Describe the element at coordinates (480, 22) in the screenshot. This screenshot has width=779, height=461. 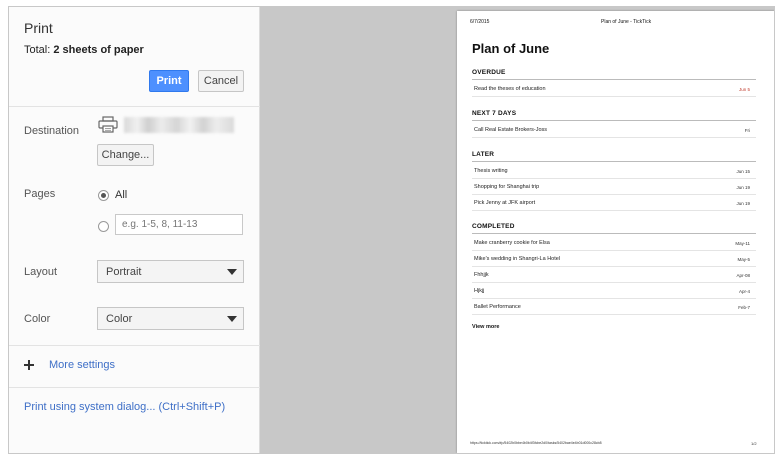
I see `page-header-date: 6/7/2015` at that location.